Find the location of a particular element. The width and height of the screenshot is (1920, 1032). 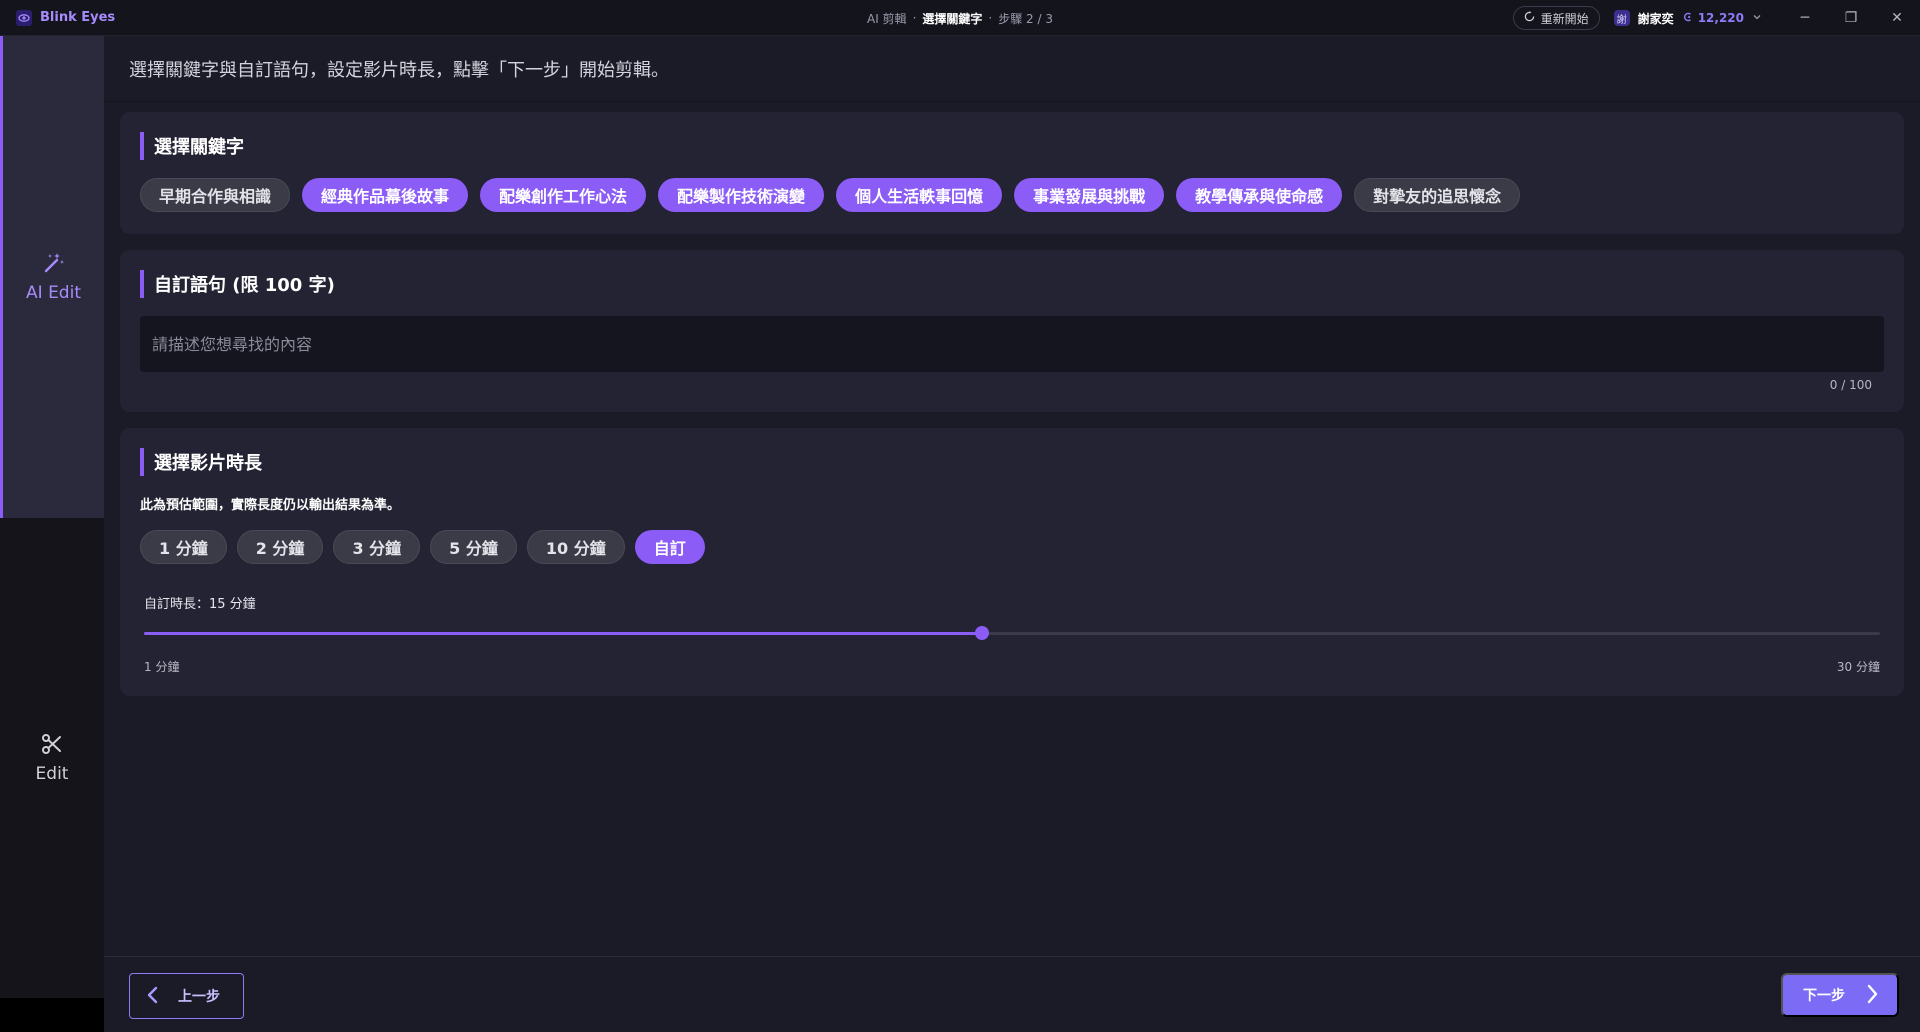

app-brand: Blink Eyes is located at coordinates (58, 17).